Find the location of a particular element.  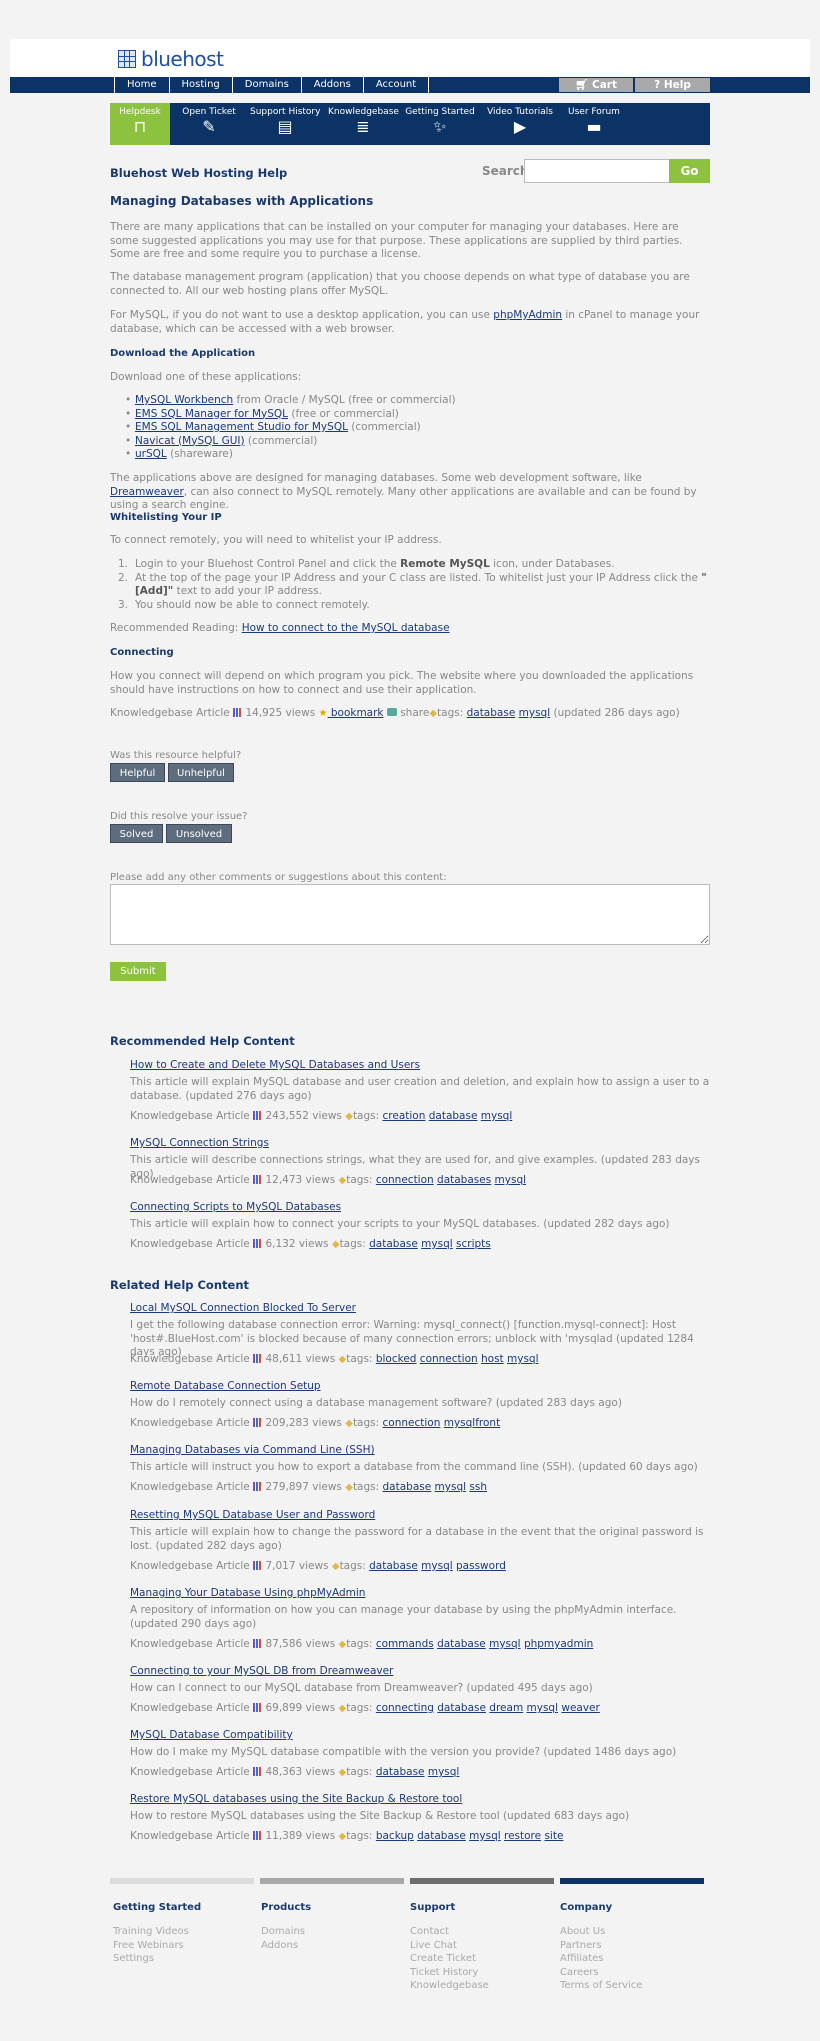

footer-link: Partners is located at coordinates (581, 1946).